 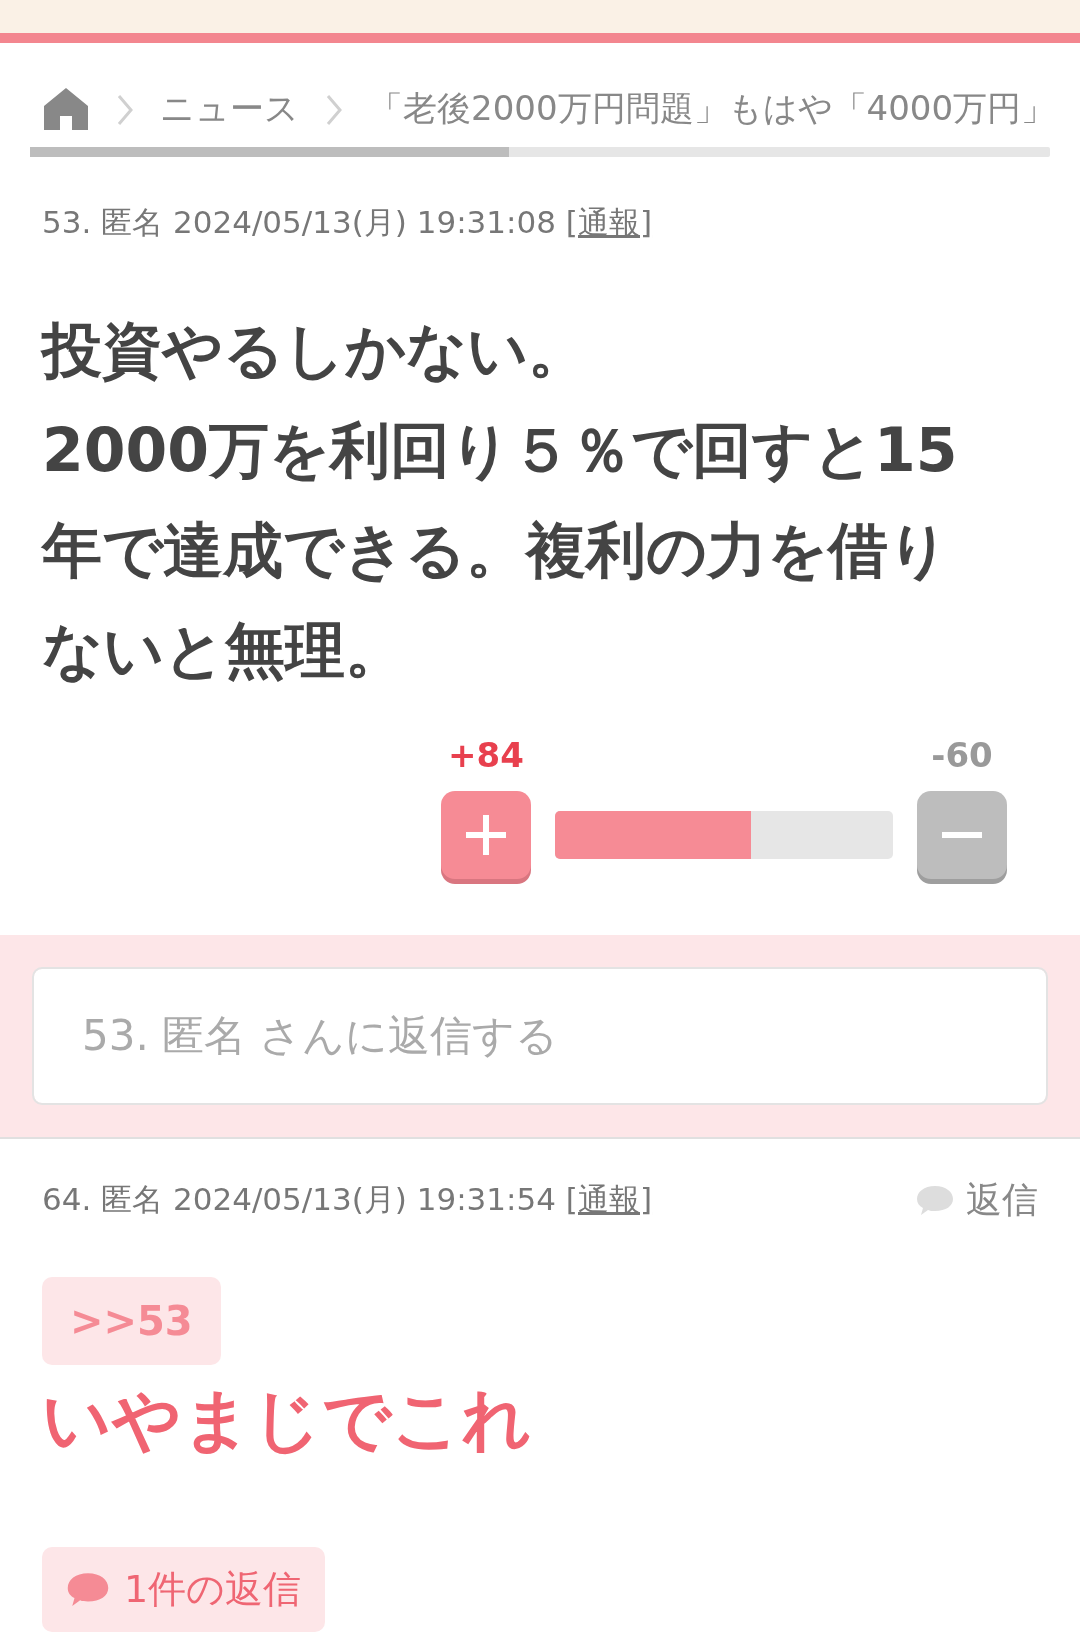 I want to click on breadcrumb-link: 「老後2000万円問題」もはや「4000万円」, so click(x=712, y=108).